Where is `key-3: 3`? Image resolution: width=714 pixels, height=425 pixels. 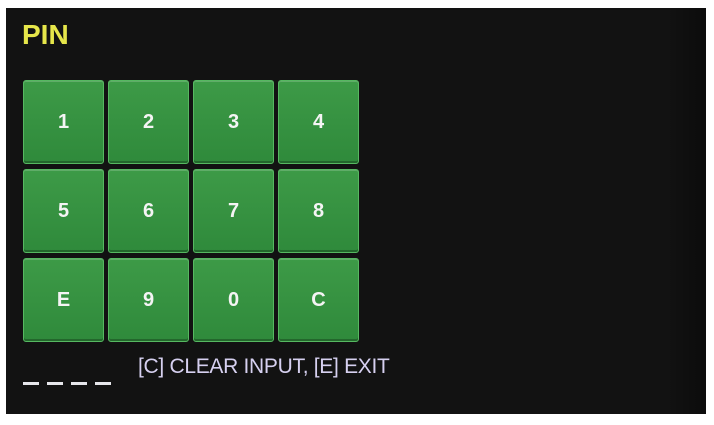
key-3: 3 is located at coordinates (233, 122).